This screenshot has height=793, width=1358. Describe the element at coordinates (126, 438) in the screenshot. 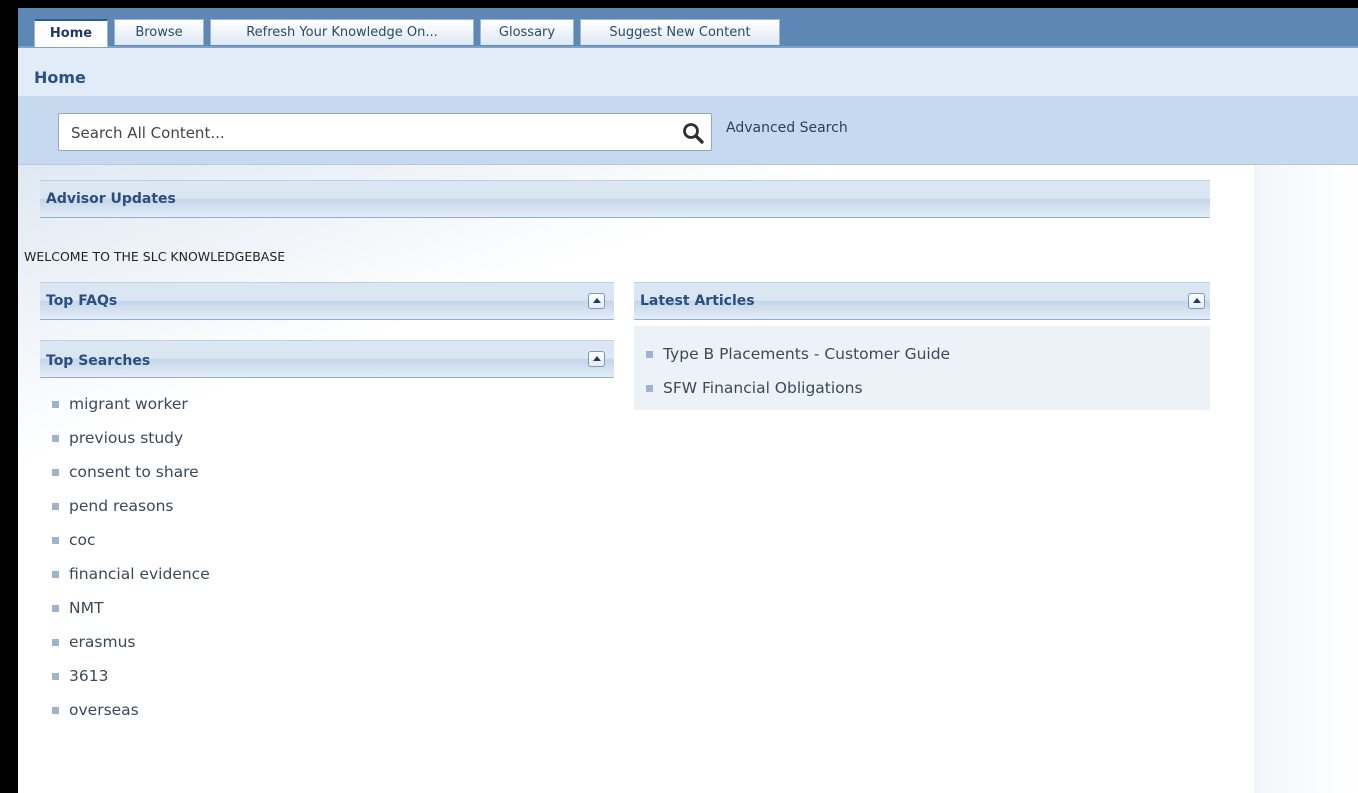

I see `top-search-link: previous study` at that location.